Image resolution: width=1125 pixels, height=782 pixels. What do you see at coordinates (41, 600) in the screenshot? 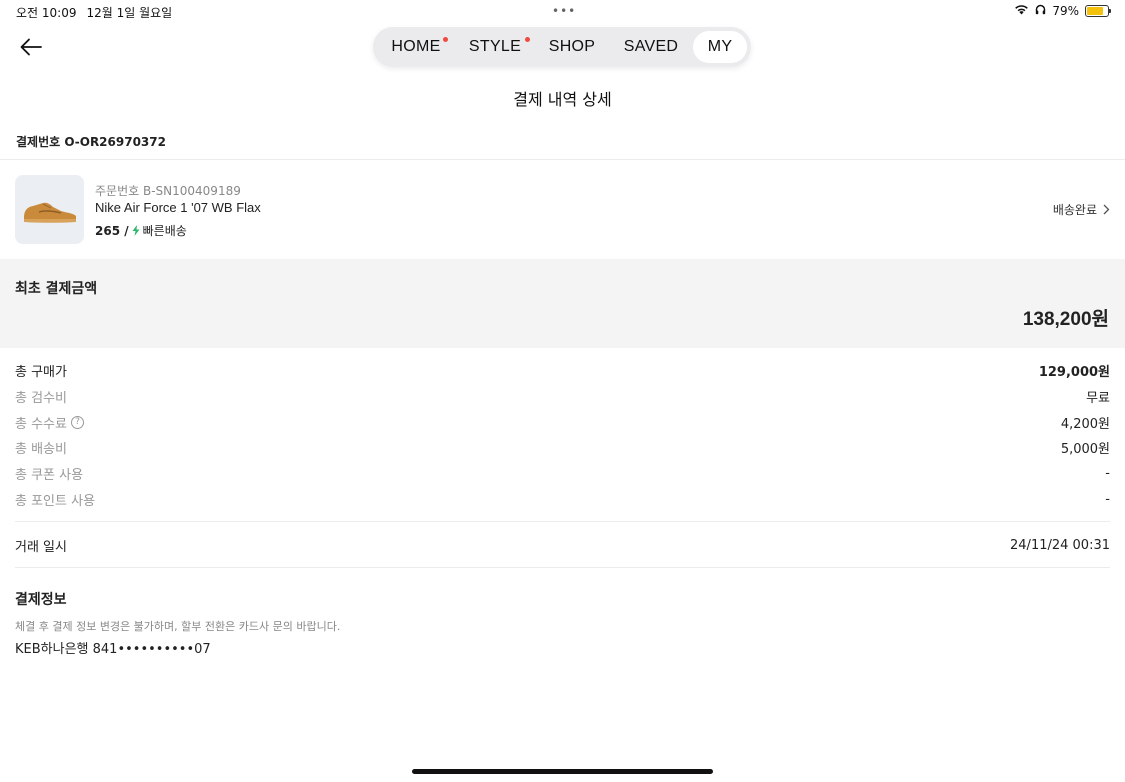
I see `payment-info-title: 결제정보` at bounding box center [41, 600].